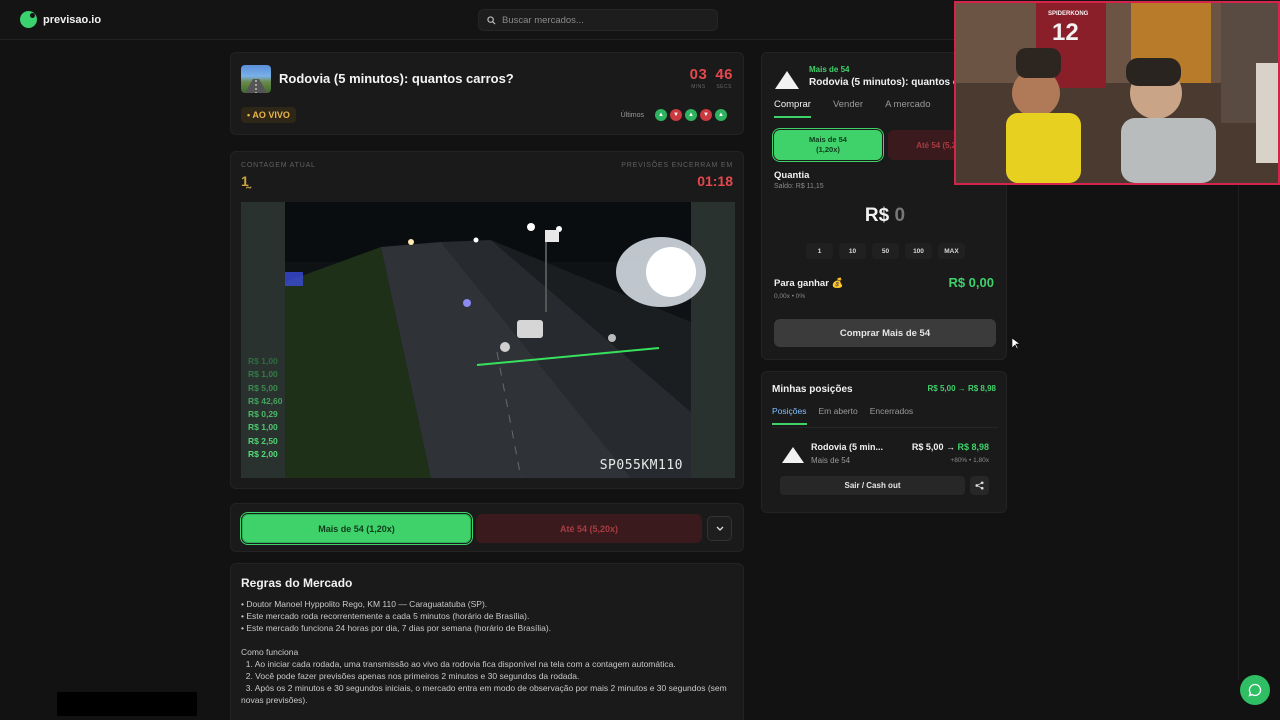  What do you see at coordinates (789, 415) in the screenshot?
I see `tab-posicoes: Posições` at bounding box center [789, 415].